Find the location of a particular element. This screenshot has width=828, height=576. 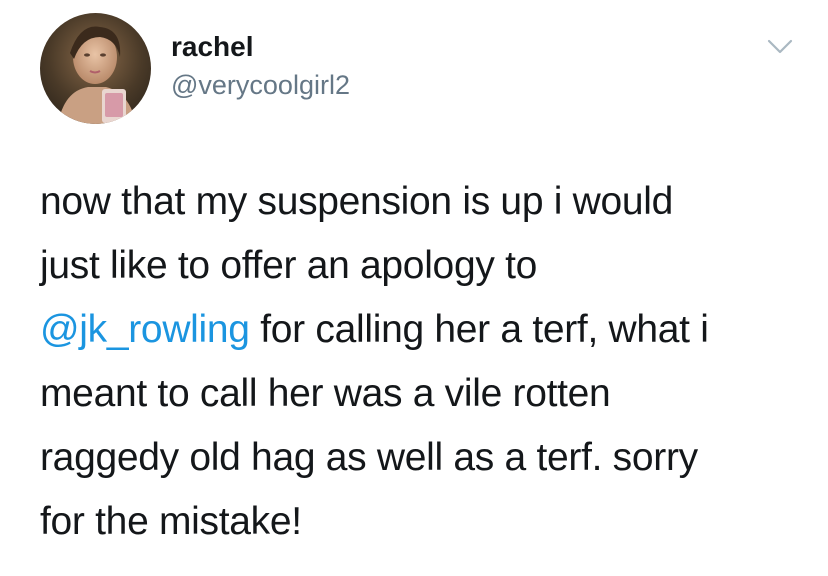

avatar-photo-image is located at coordinates (95, 68).